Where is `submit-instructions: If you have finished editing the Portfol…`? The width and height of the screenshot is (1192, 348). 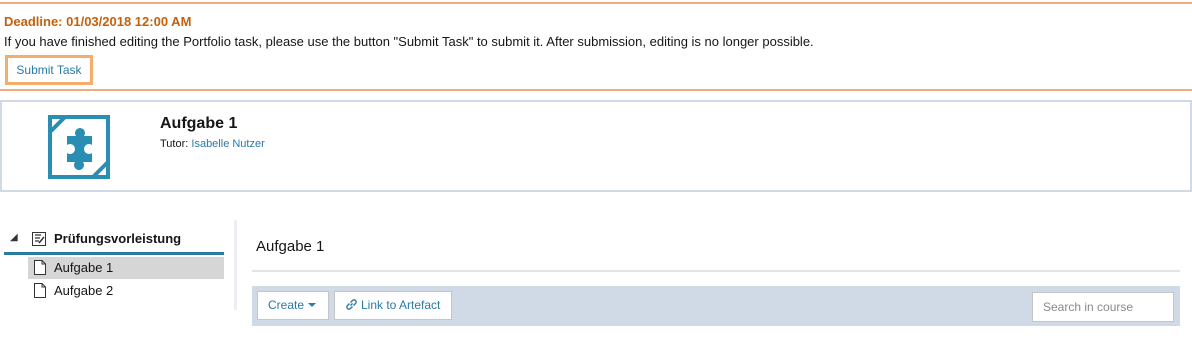
submit-instructions: If you have finished editing the Portfol… is located at coordinates (409, 41).